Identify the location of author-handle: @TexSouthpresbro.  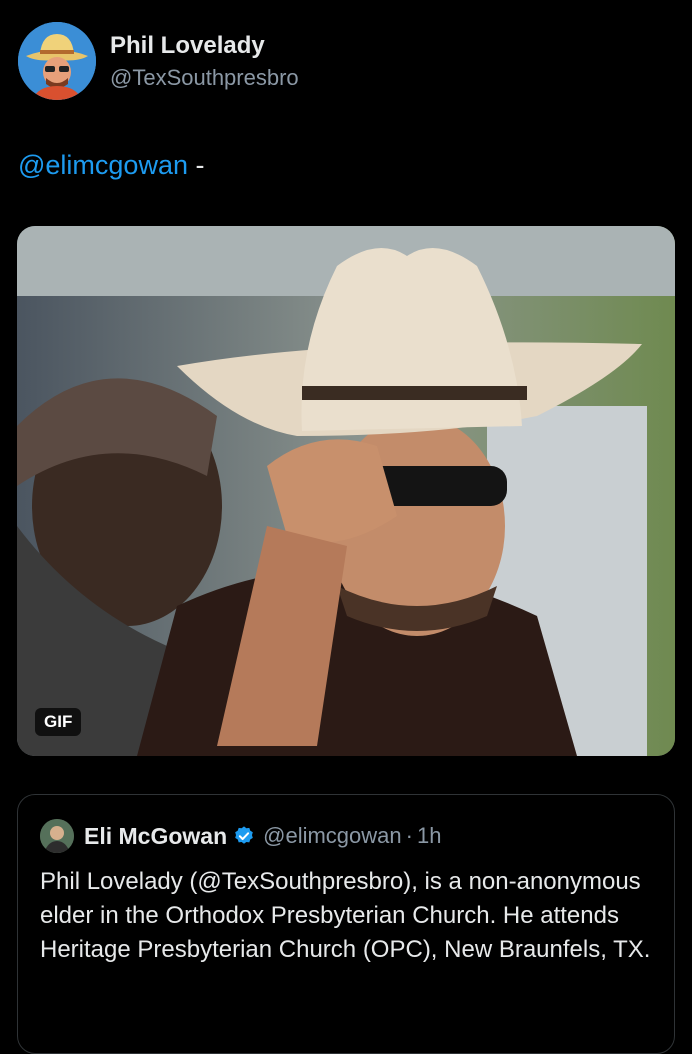
(204, 78).